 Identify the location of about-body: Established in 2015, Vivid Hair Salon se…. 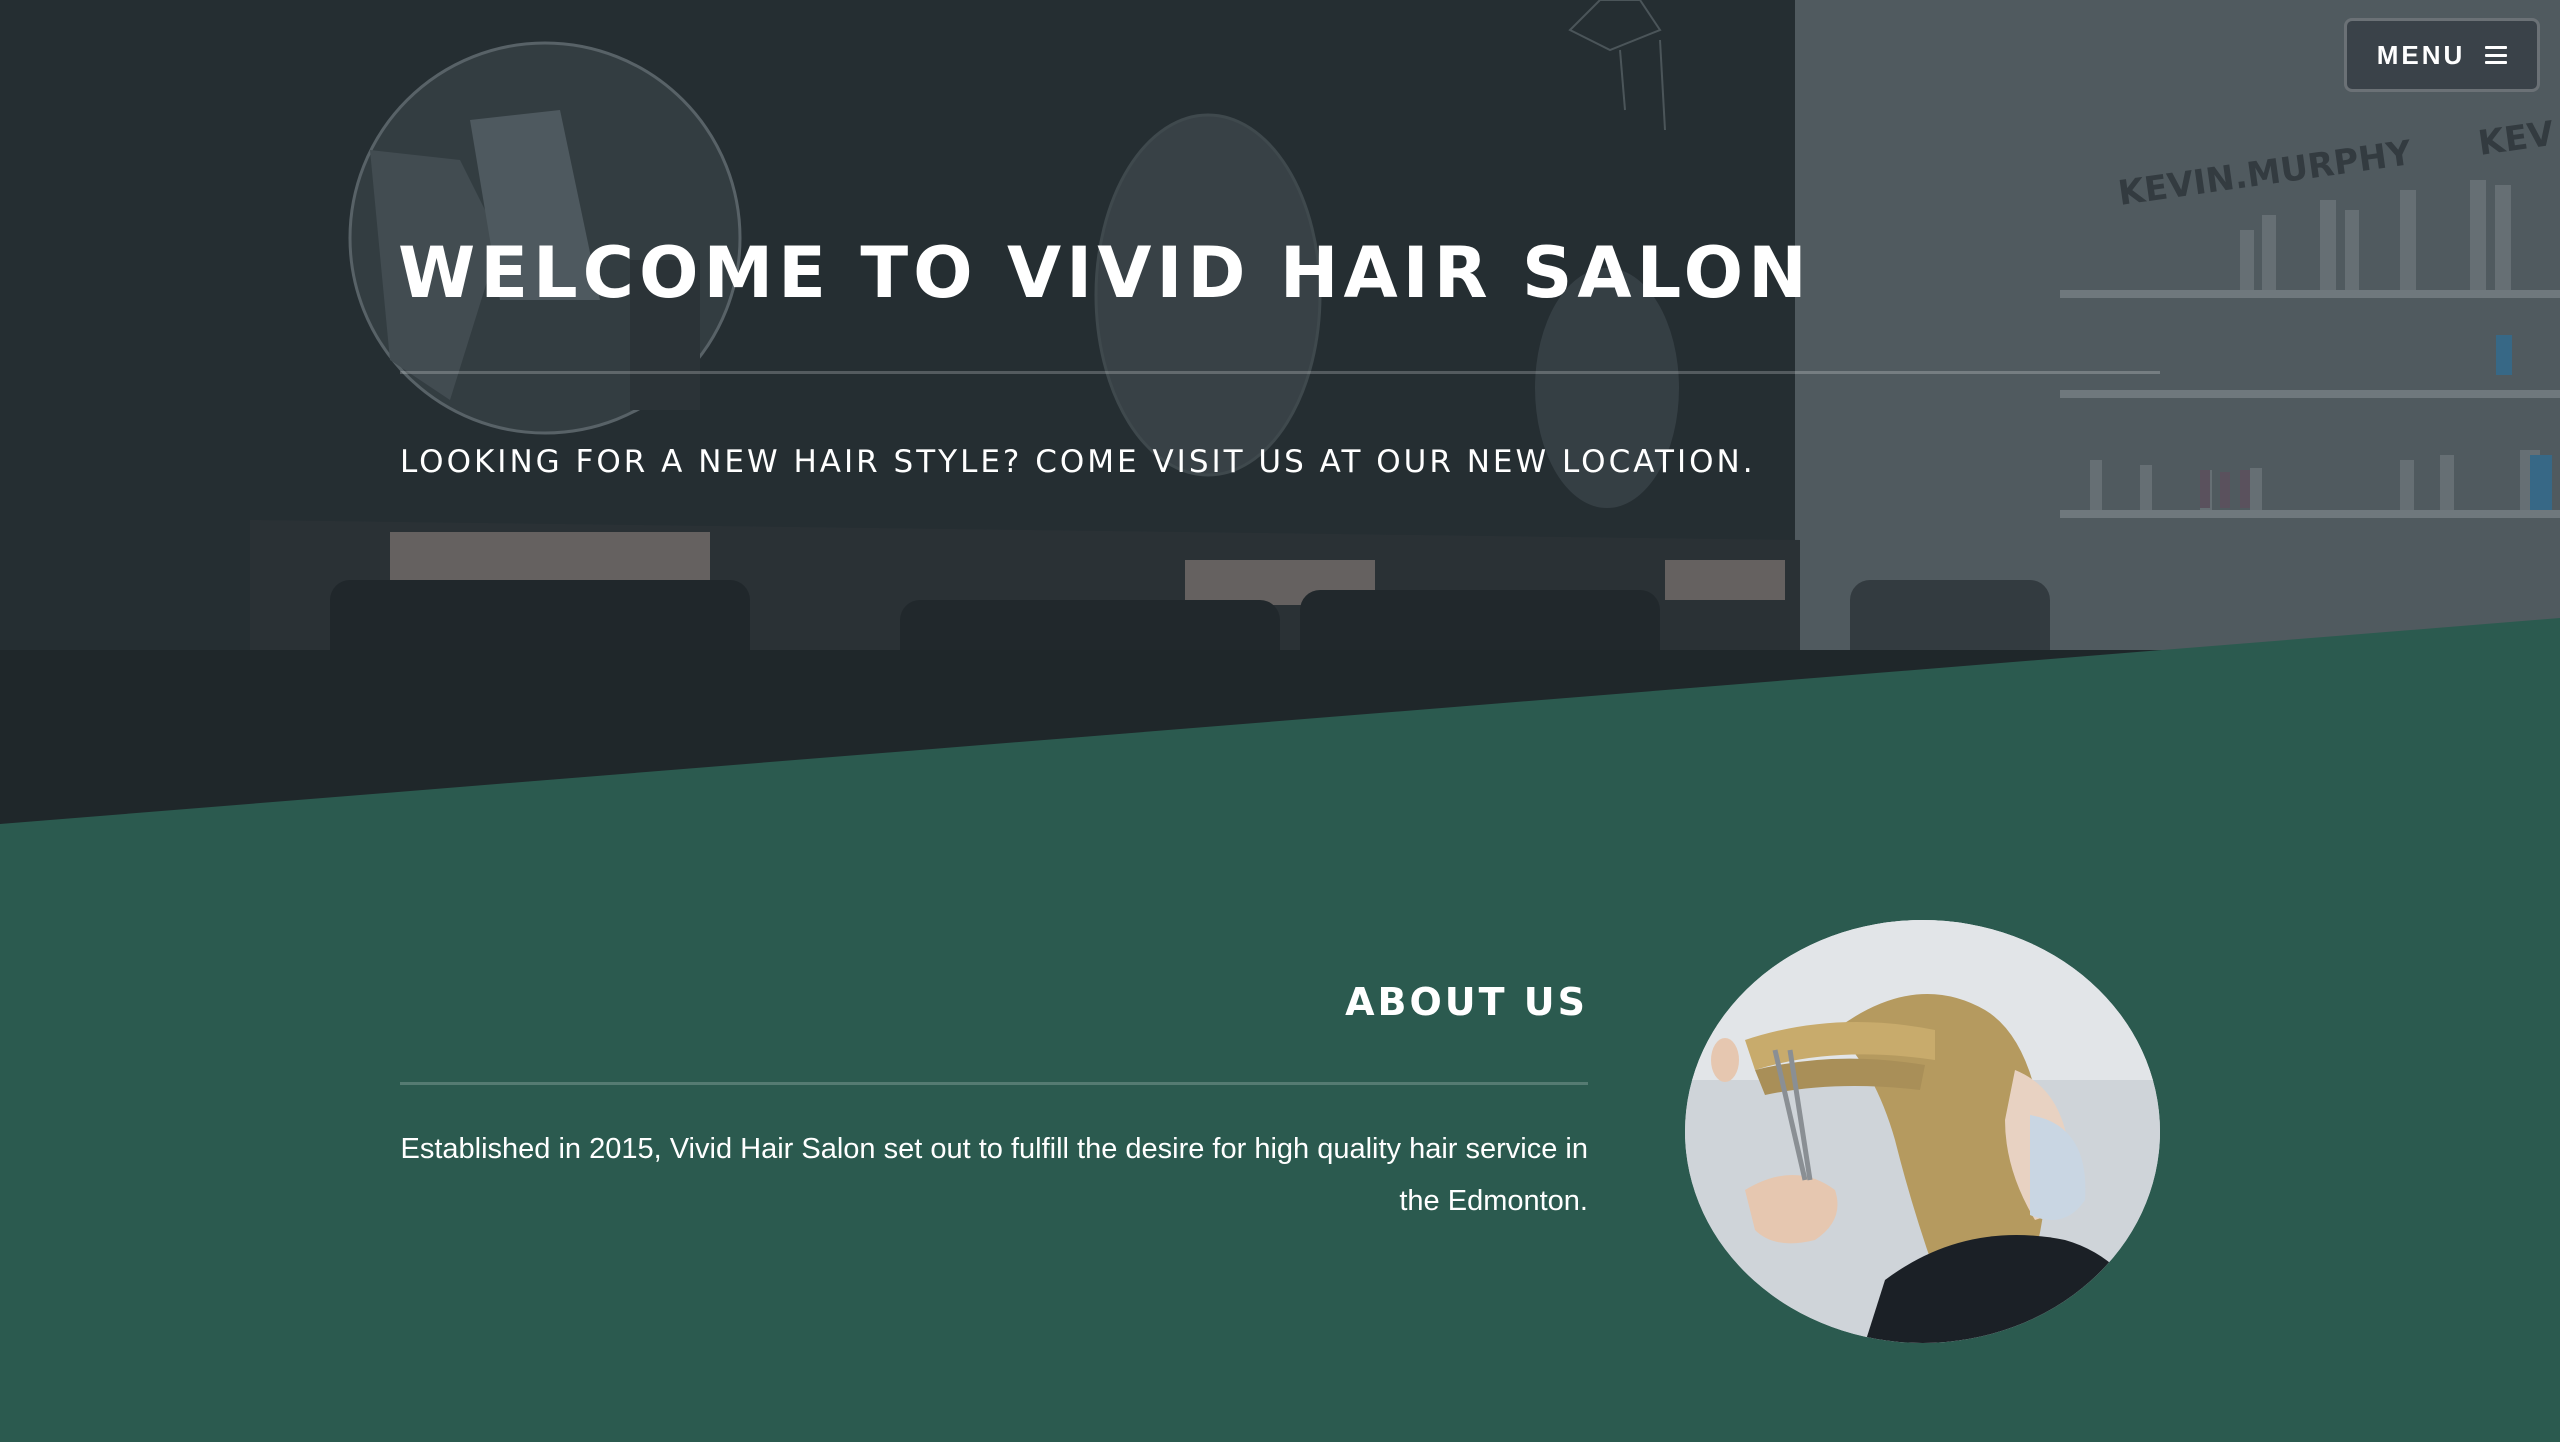
(994, 1174).